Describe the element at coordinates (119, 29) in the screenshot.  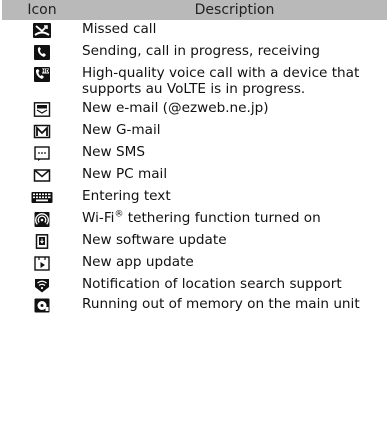
I see `row-description: Missed call` at that location.